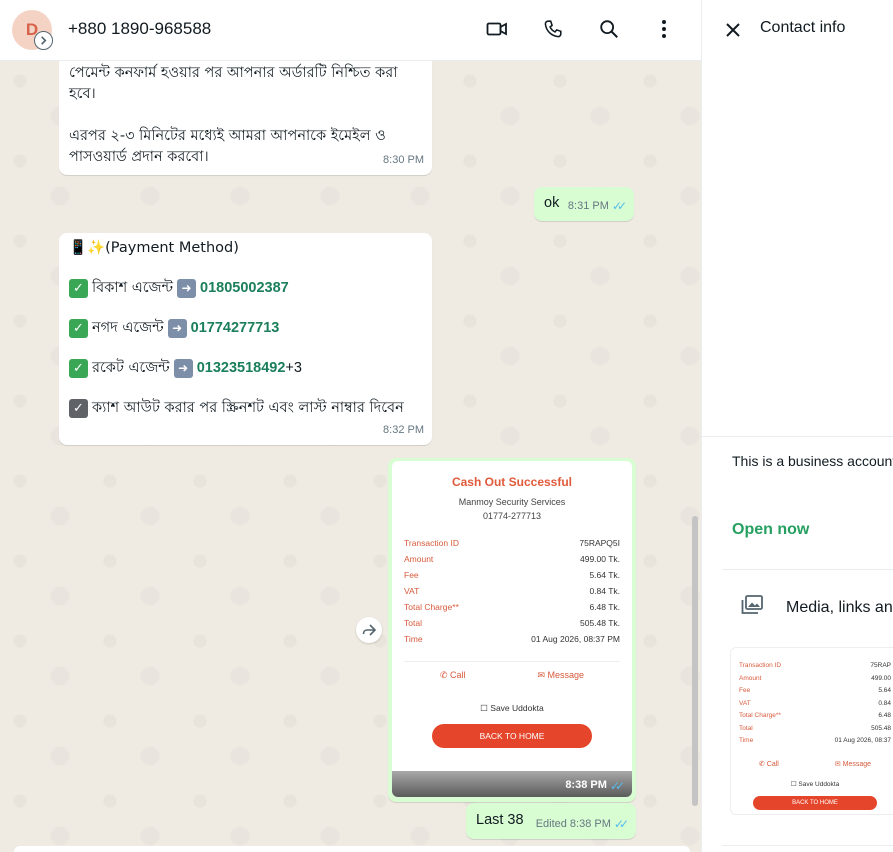 The image size is (893, 852). I want to click on receipt-row: VAT 0.84 Tk., so click(512, 591).